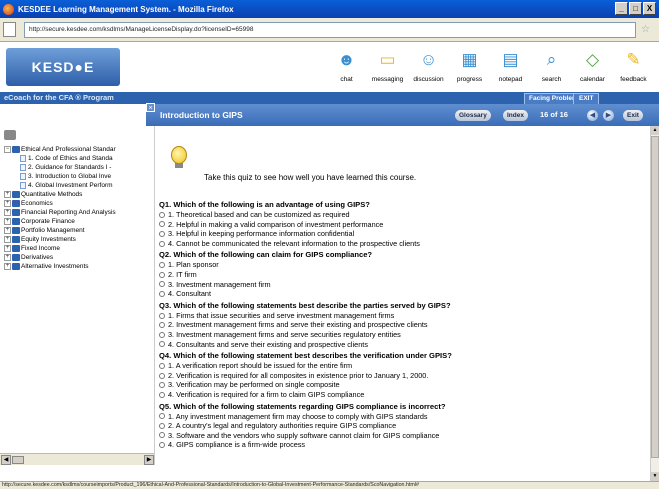 The image size is (659, 489). Describe the element at coordinates (510, 79) in the screenshot. I see `tool-label: notepad` at that location.